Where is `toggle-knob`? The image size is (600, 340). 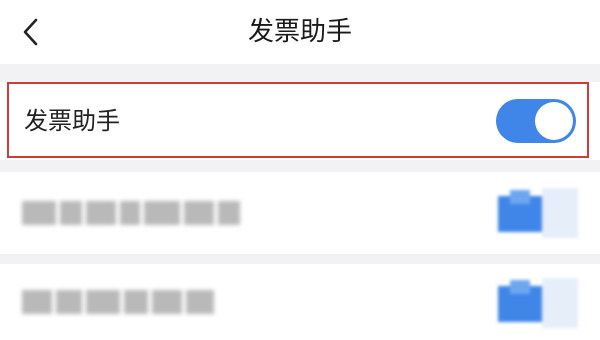 toggle-knob is located at coordinates (554, 121).